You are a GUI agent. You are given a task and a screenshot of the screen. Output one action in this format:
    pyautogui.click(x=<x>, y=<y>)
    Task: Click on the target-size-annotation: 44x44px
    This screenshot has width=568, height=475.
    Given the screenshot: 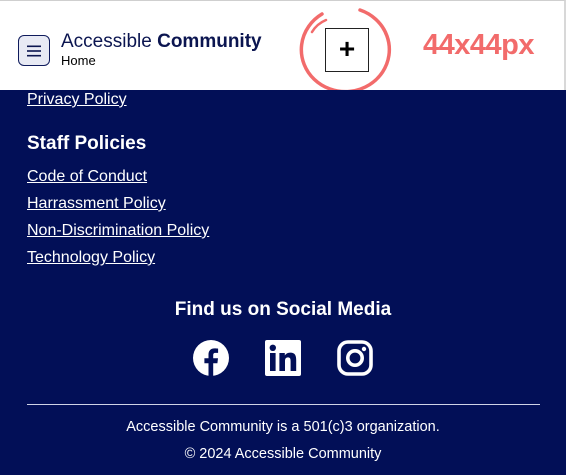 What is the action you would take?
    pyautogui.click(x=479, y=45)
    